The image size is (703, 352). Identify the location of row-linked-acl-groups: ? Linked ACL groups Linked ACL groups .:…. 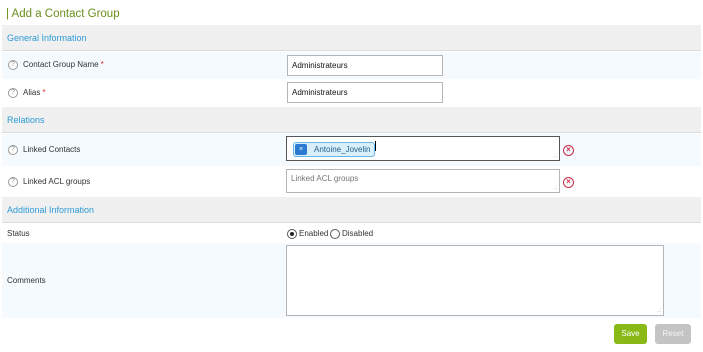
(351, 181).